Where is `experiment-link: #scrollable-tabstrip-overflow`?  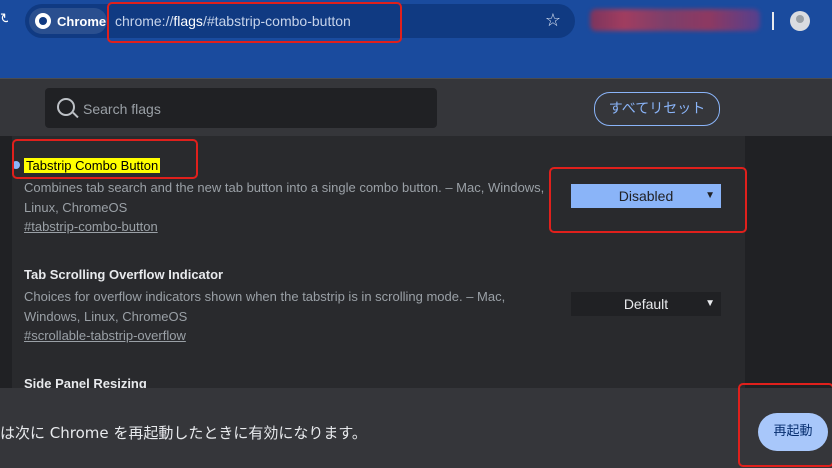
experiment-link: #scrollable-tabstrip-overflow is located at coordinates (289, 335).